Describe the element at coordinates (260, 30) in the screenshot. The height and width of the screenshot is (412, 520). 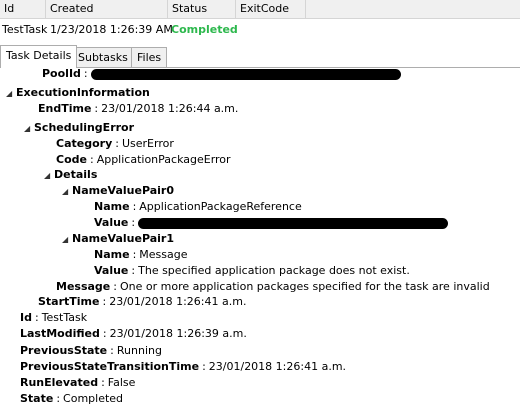
I see `task-row: TestTask 1/23/2018 1:26:39 AM Completed` at that location.